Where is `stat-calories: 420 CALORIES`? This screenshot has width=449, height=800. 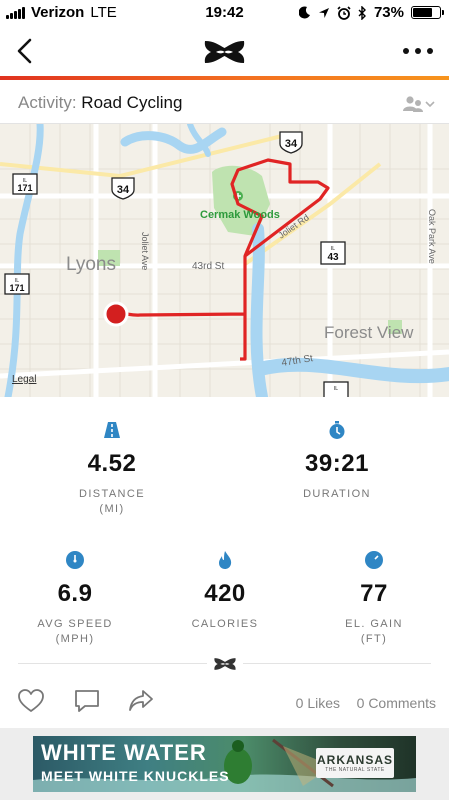 stat-calories: 420 CALORIES is located at coordinates (225, 591).